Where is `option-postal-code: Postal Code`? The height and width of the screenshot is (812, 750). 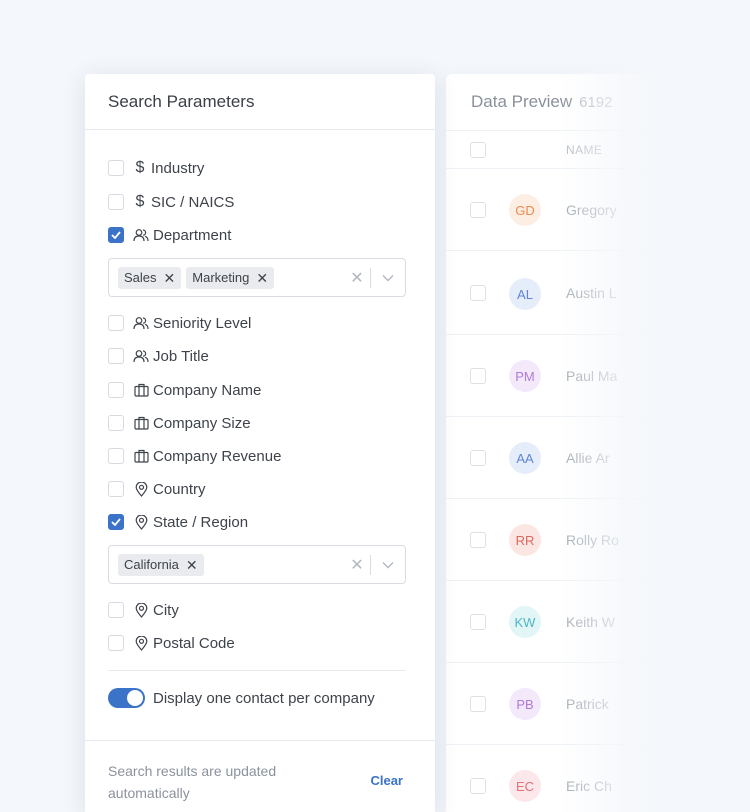
option-postal-code: Postal Code is located at coordinates (171, 643).